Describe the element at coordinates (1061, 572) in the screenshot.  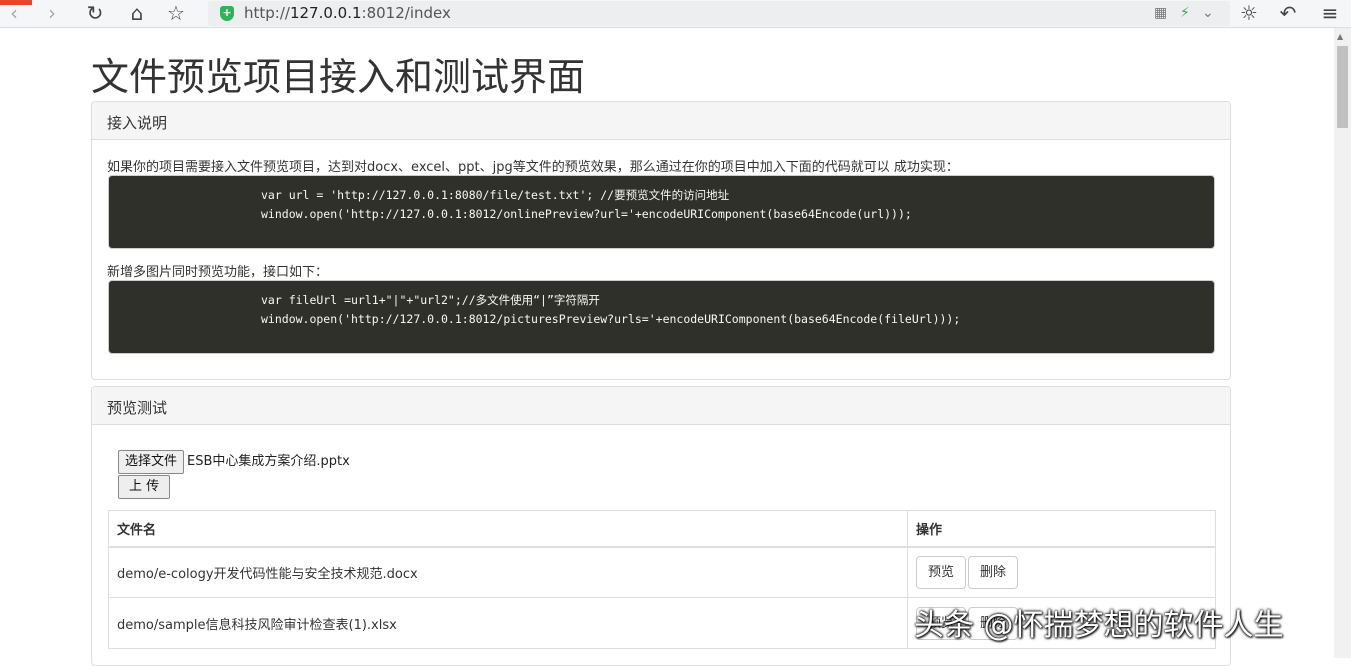
I see `action-cell: 预览 删除` at that location.